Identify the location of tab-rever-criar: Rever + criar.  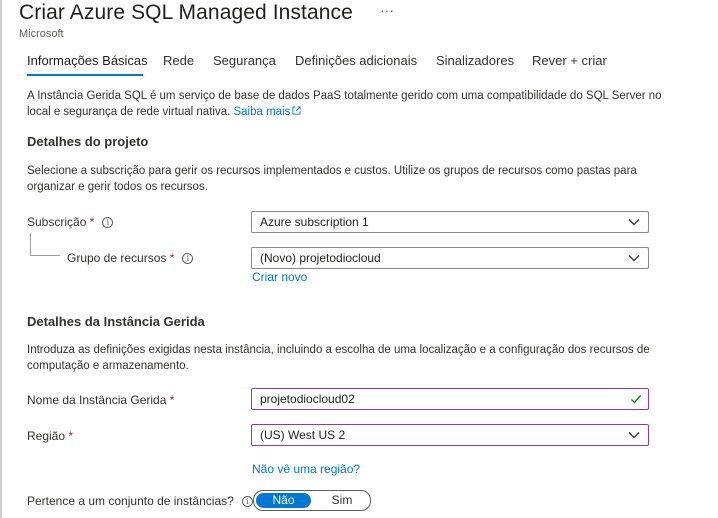
(569, 60).